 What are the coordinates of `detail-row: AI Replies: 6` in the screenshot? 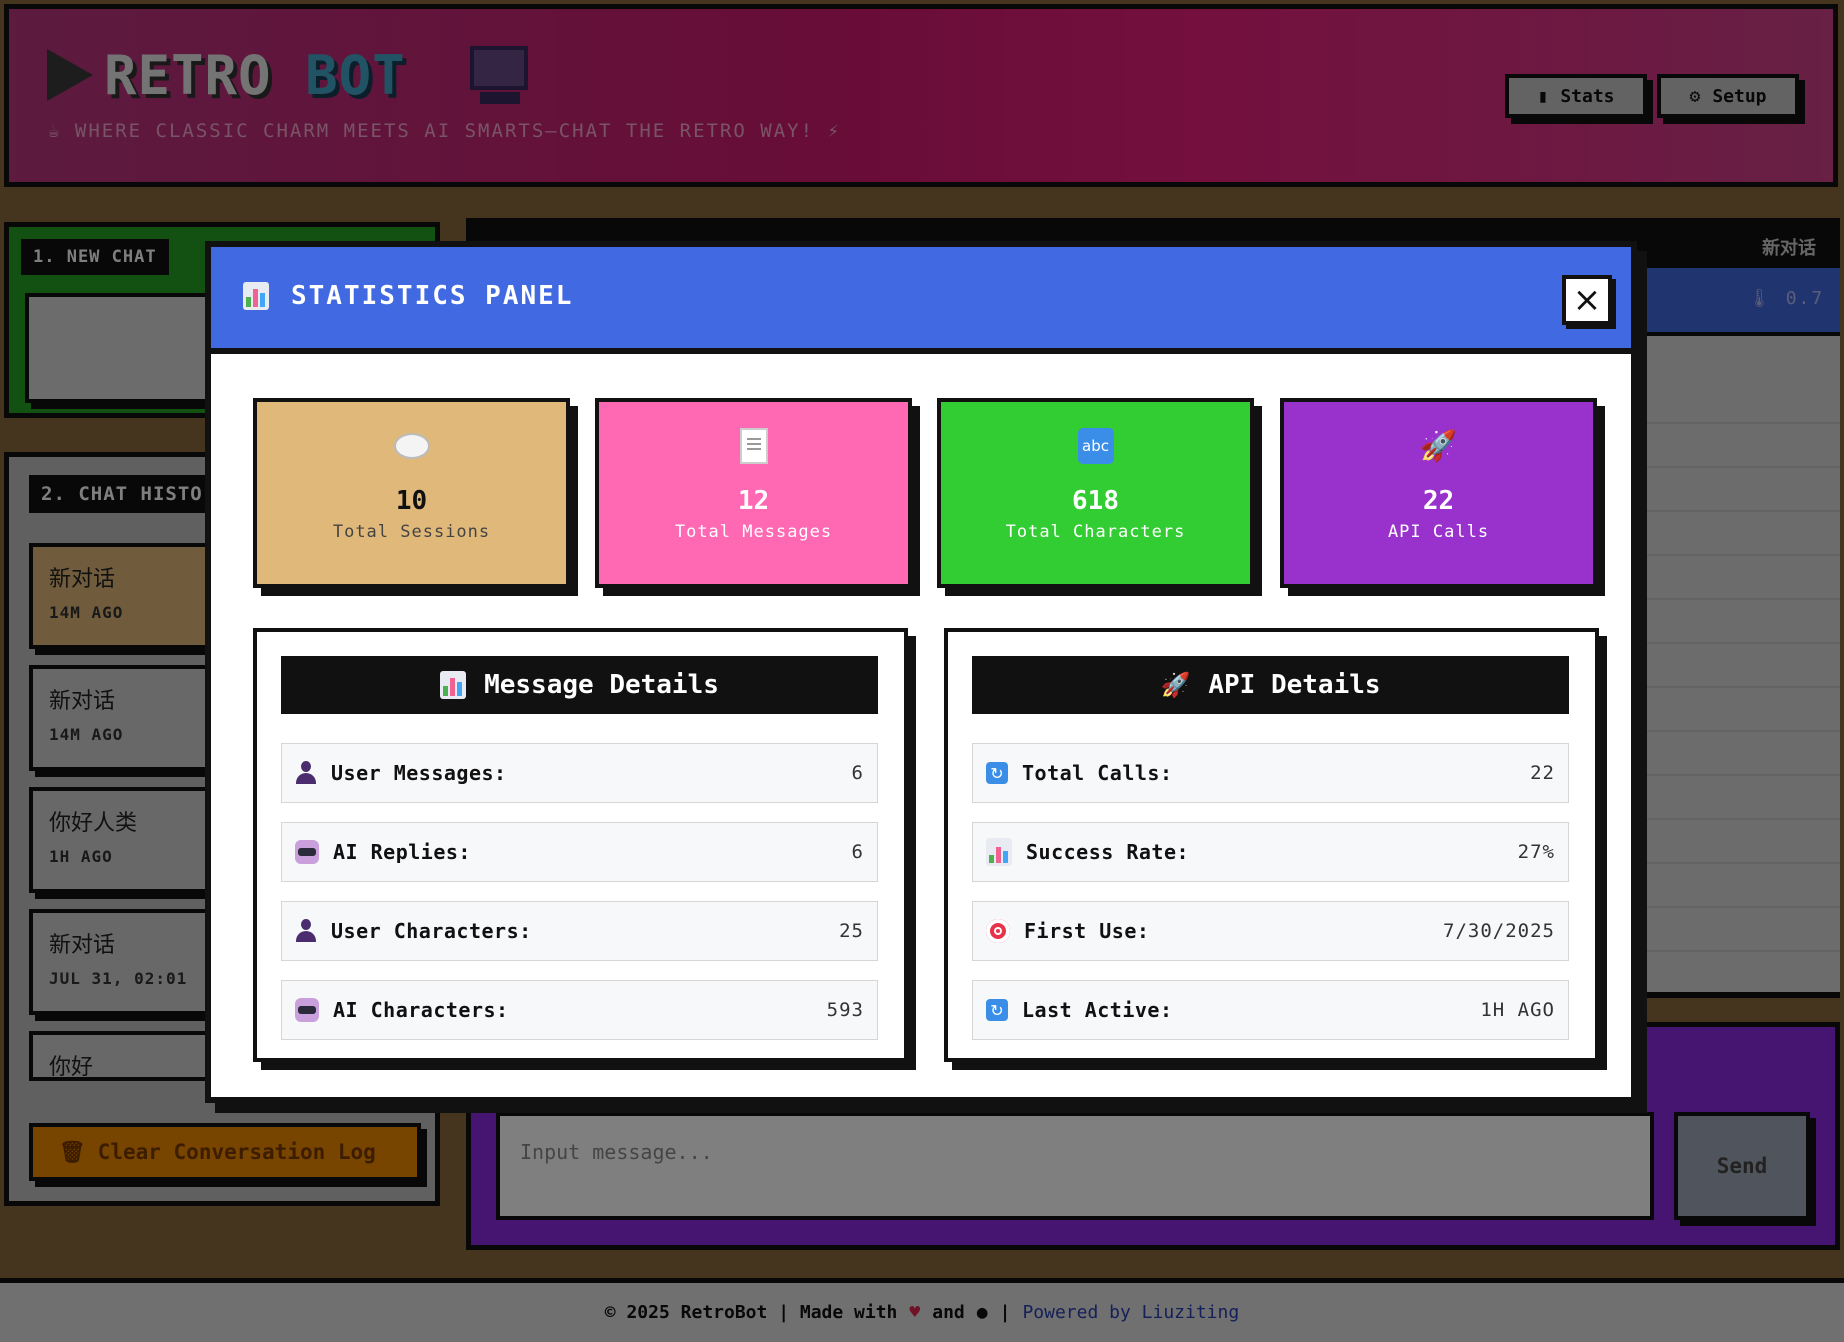 It's located at (579, 852).